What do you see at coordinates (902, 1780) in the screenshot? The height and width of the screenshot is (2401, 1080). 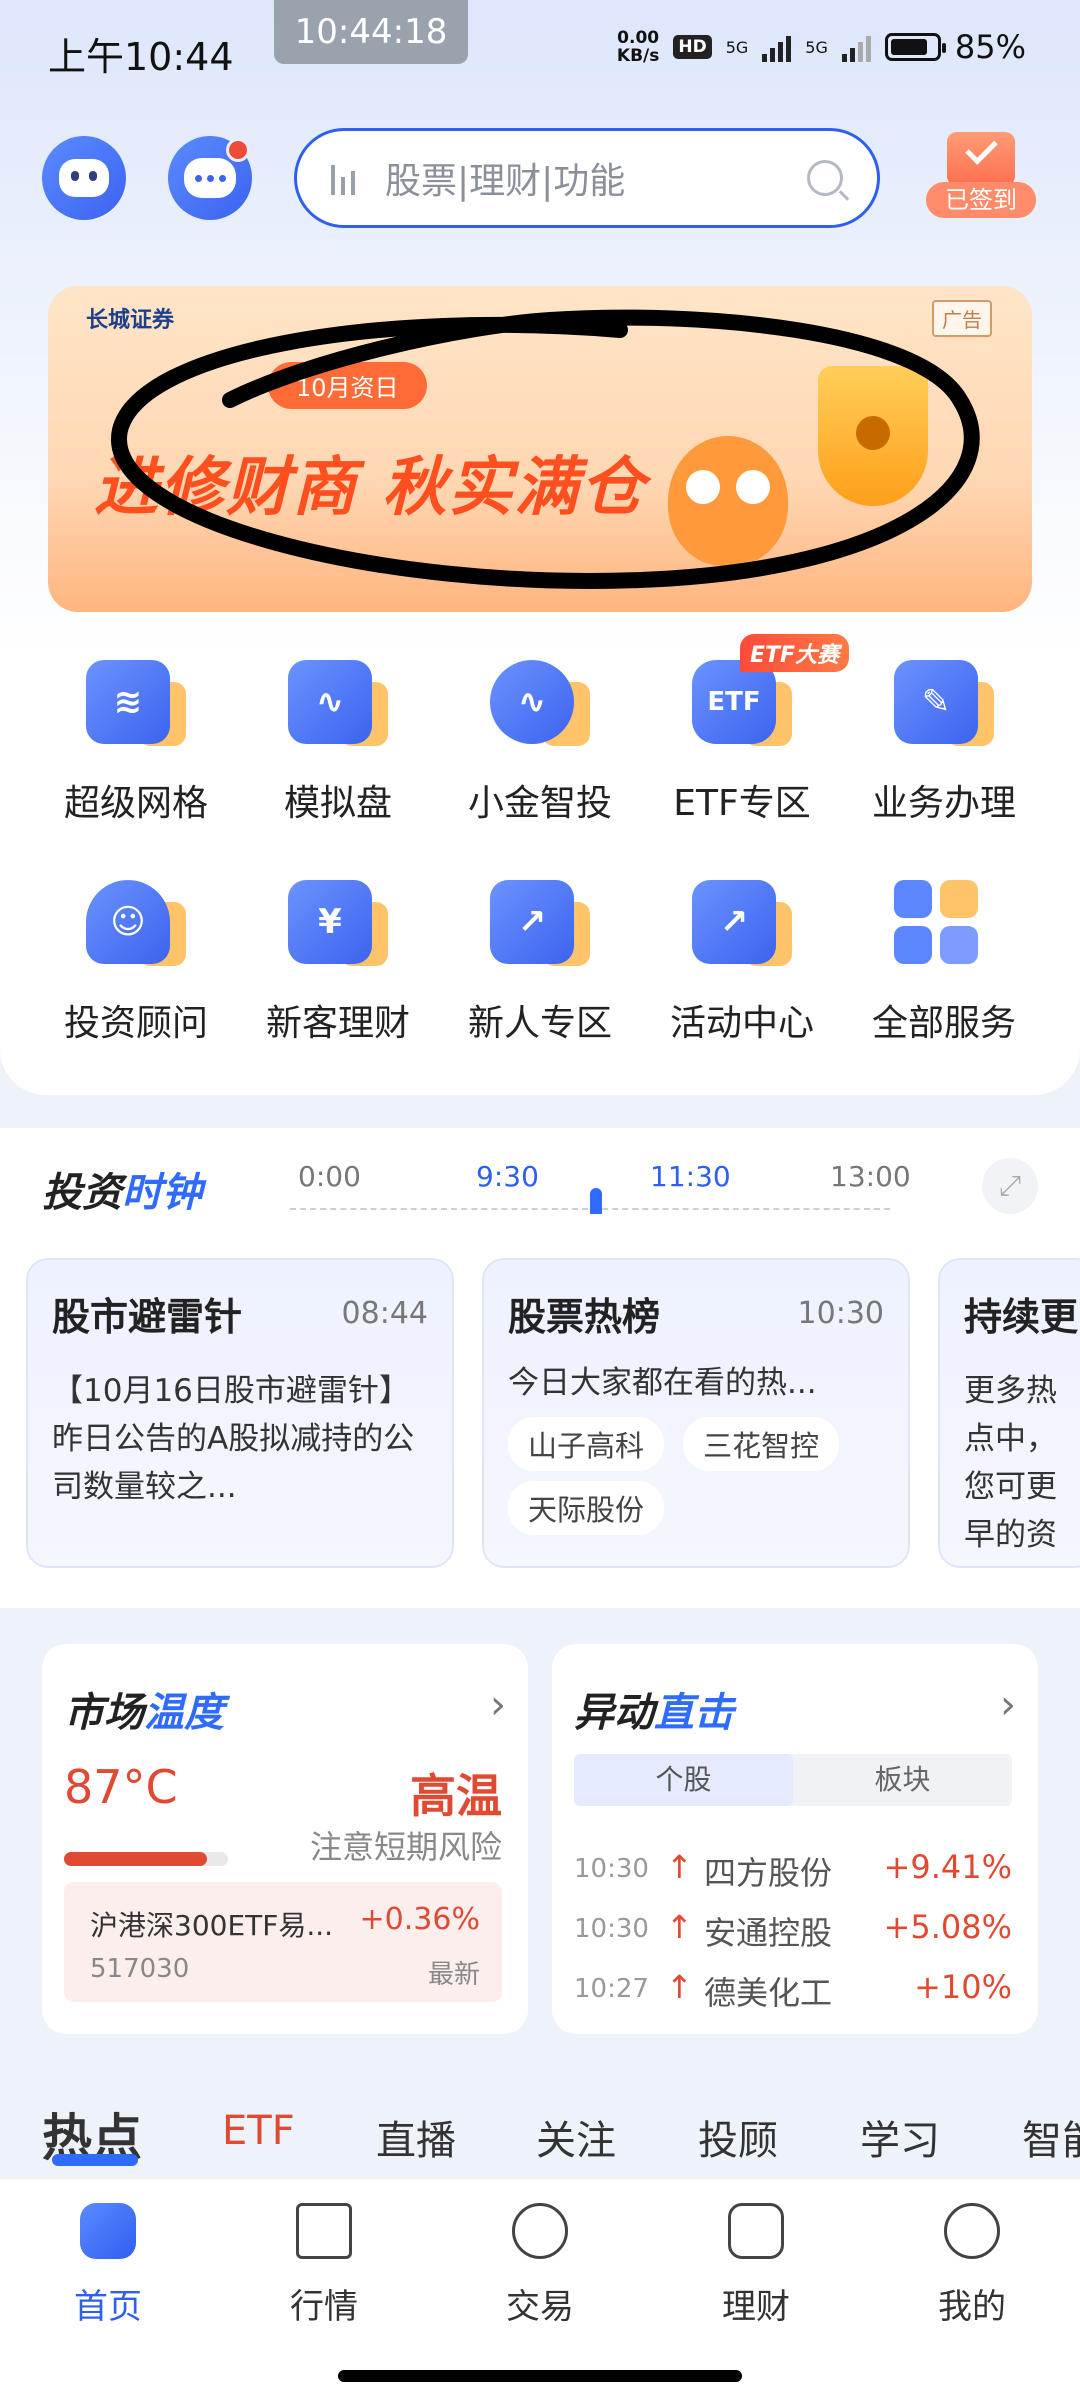 I see `tab-sectors: 板块` at bounding box center [902, 1780].